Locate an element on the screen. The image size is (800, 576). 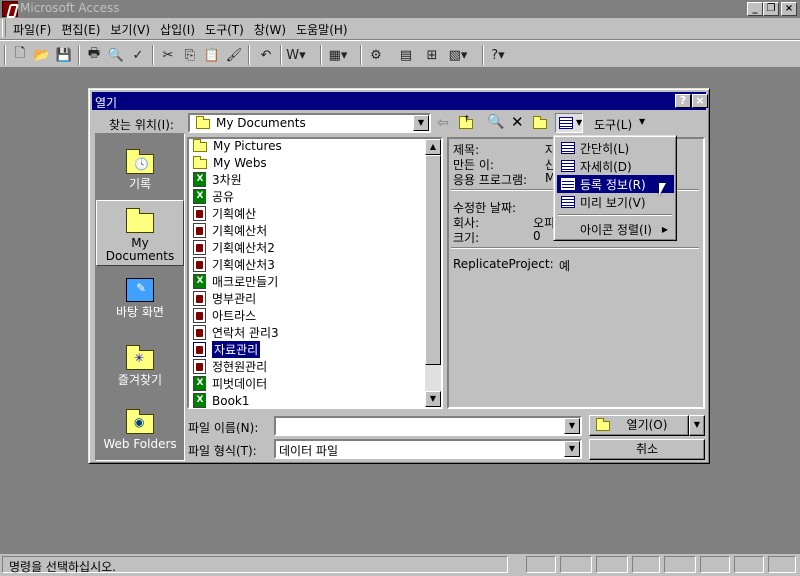
place-web-folders: ◉ Web Folders is located at coordinates (140, 429).